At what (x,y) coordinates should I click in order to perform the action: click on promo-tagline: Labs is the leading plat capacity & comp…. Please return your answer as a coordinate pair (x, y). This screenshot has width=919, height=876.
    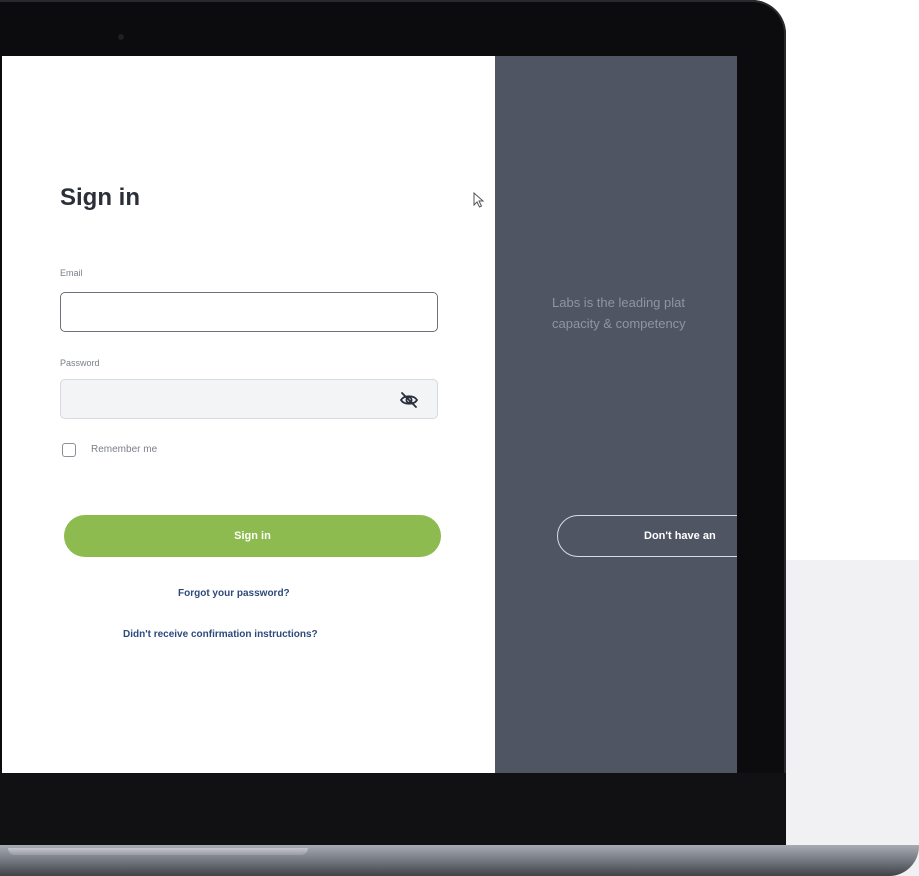
    Looking at the image, I should click on (644, 313).